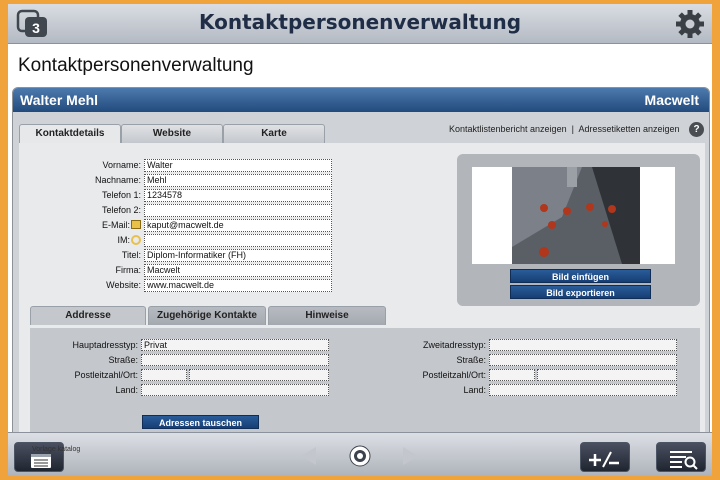 The height and width of the screenshot is (480, 720). What do you see at coordinates (124, 240) in the screenshot?
I see `field-label-im: IM:` at bounding box center [124, 240].